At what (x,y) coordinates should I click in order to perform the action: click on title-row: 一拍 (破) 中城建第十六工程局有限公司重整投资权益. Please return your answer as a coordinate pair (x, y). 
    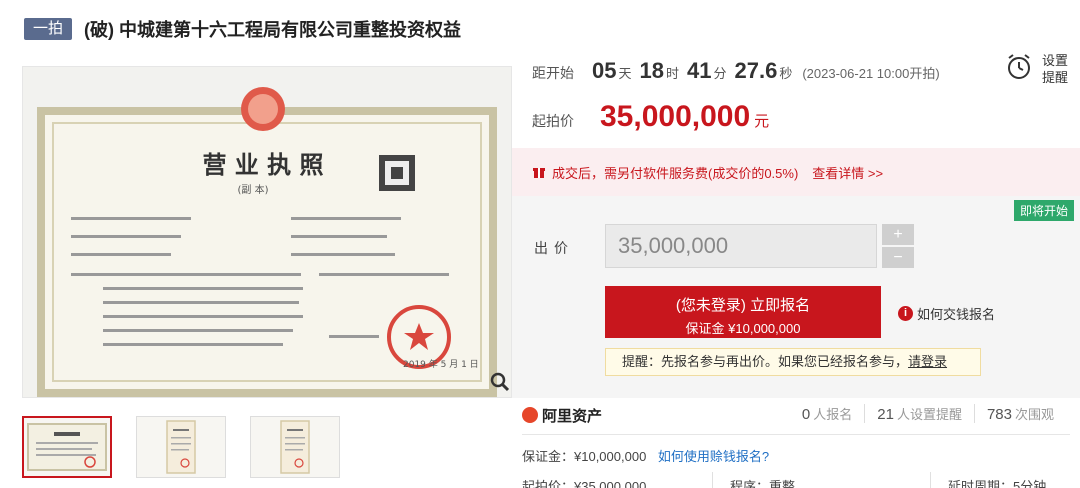
    Looking at the image, I should click on (242, 29).